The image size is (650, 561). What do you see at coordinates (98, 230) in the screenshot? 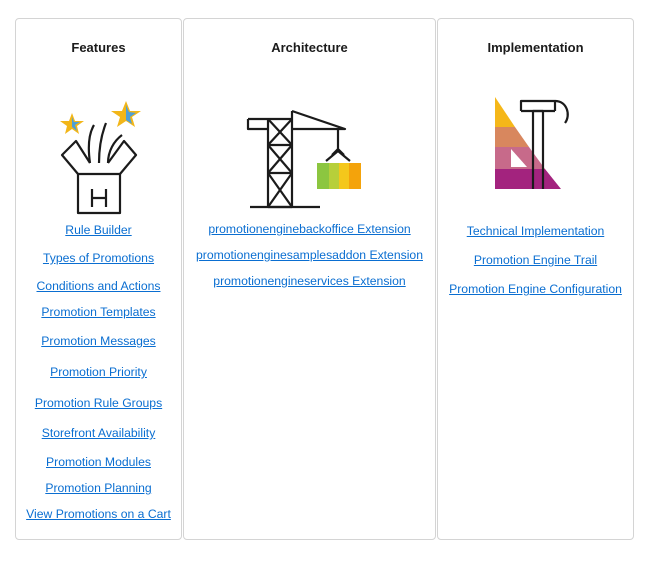
I see `link-rule-builder: Rule Builder` at bounding box center [98, 230].